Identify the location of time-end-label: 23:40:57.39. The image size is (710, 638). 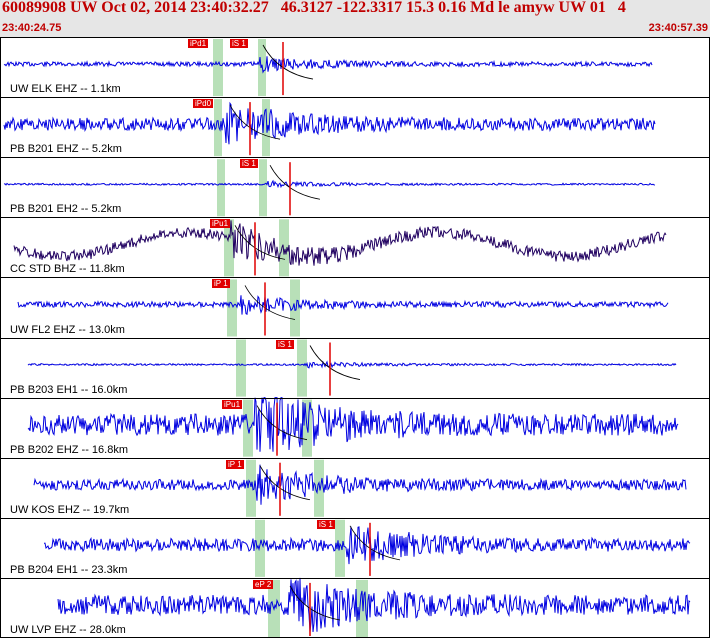
(678, 28).